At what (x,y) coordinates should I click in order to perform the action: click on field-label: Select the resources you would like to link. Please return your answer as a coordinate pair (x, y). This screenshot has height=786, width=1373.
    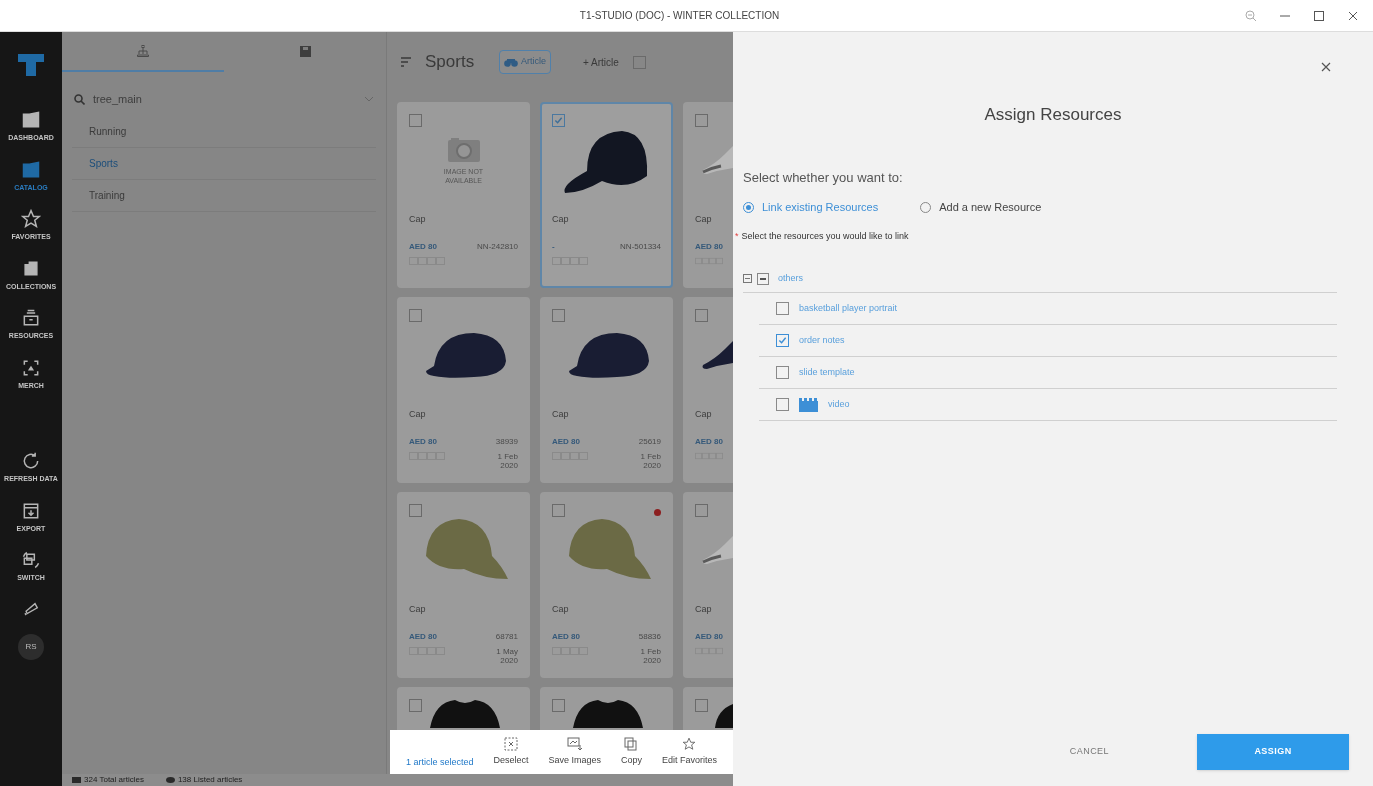
    Looking at the image, I should click on (825, 236).